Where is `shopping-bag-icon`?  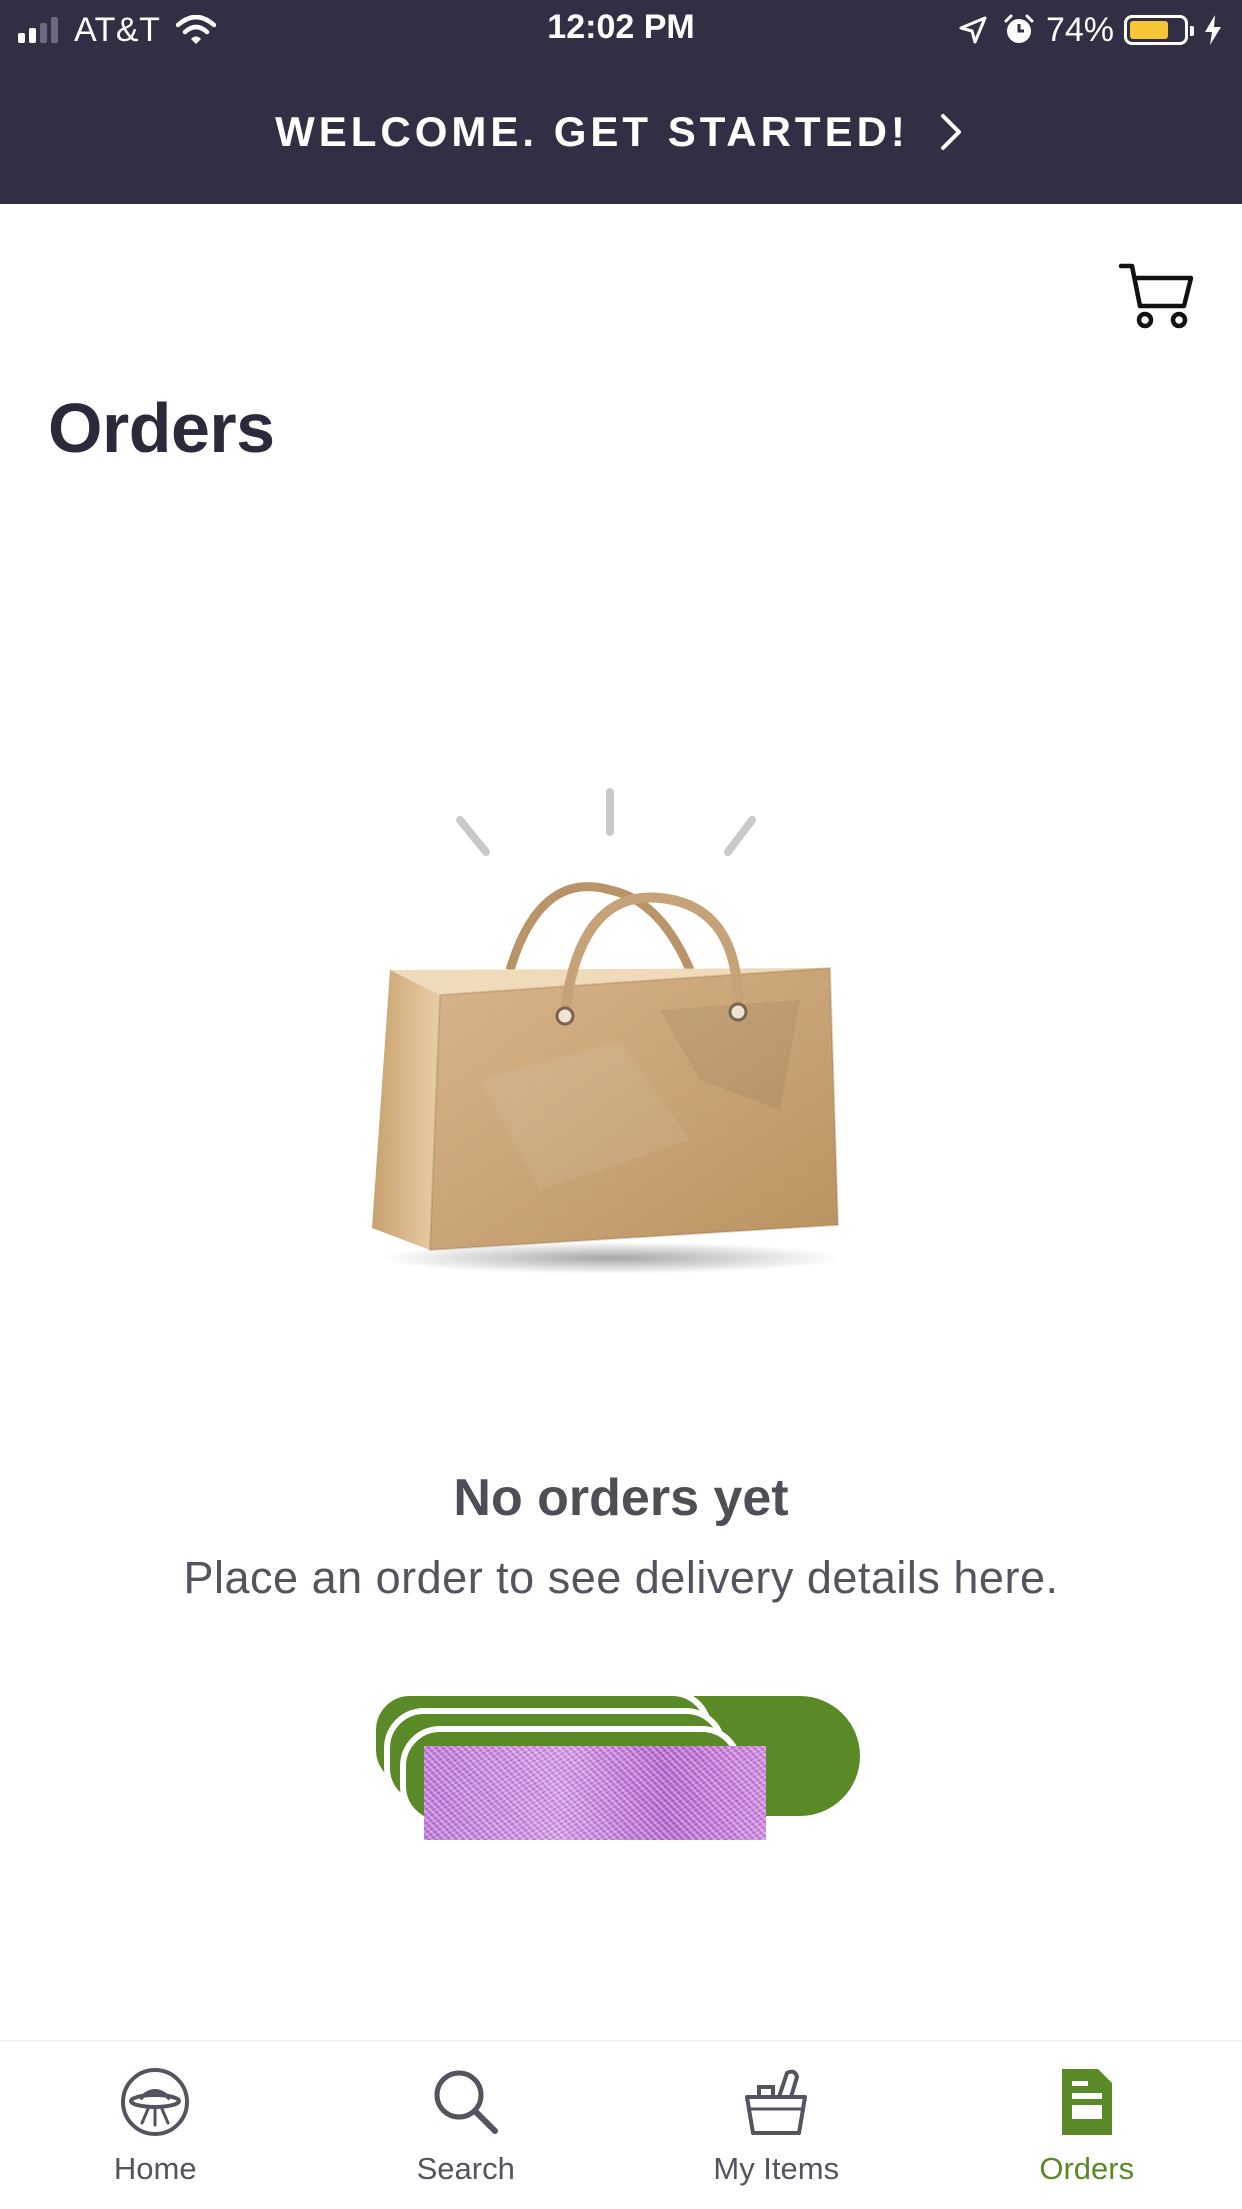 shopping-bag-icon is located at coordinates (610, 1040).